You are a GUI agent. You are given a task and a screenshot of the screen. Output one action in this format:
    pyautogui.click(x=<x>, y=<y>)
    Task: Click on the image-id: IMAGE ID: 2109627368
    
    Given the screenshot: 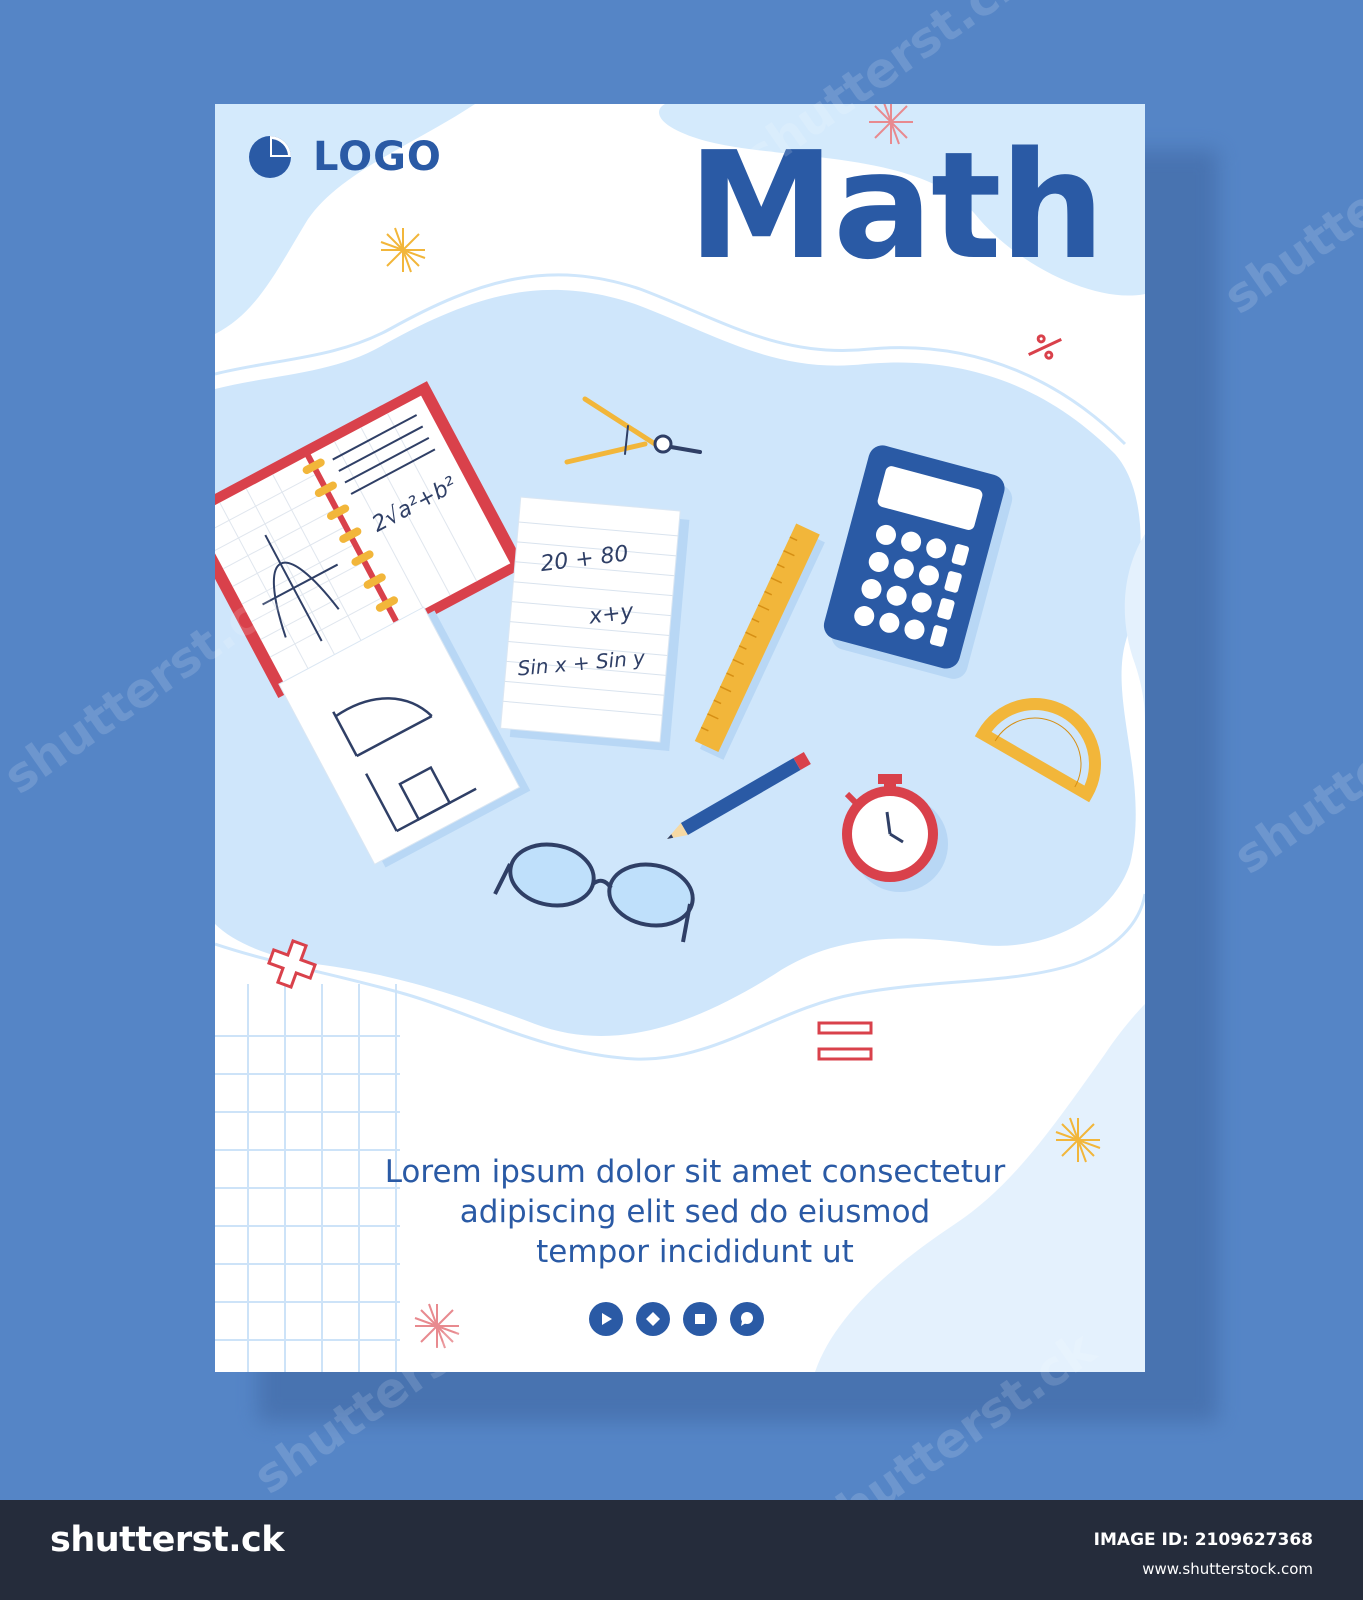 What is the action you would take?
    pyautogui.click(x=1203, y=1540)
    